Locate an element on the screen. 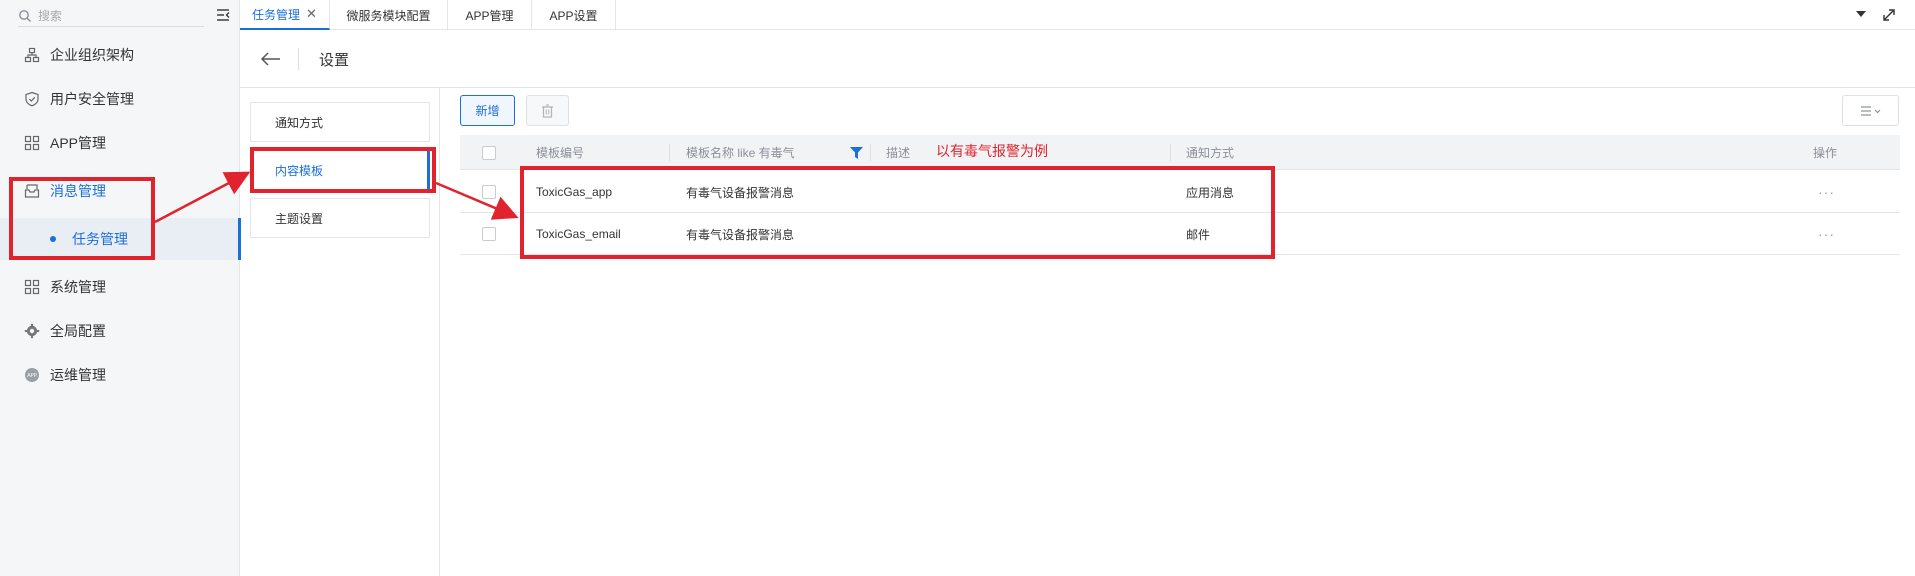 The image size is (1915, 576). list-dropdown-icon is located at coordinates (1870, 110).